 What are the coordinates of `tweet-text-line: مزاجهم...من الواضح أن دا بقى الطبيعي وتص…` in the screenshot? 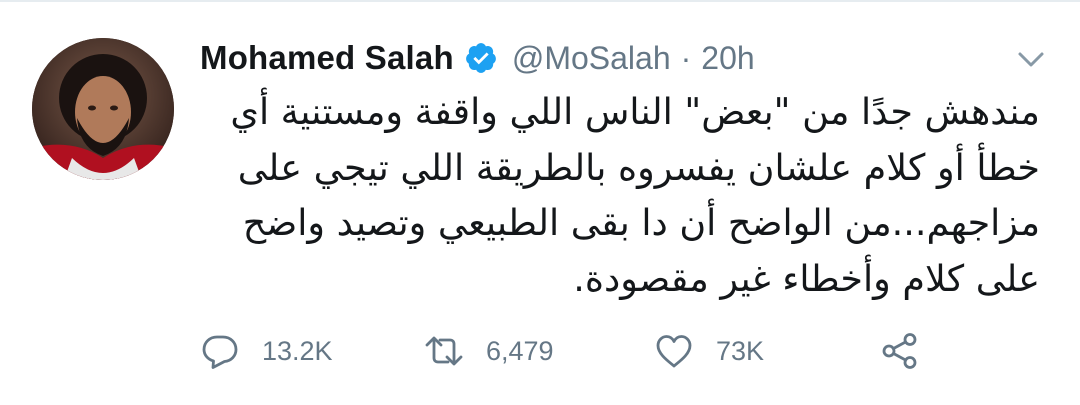 It's located at (641, 222).